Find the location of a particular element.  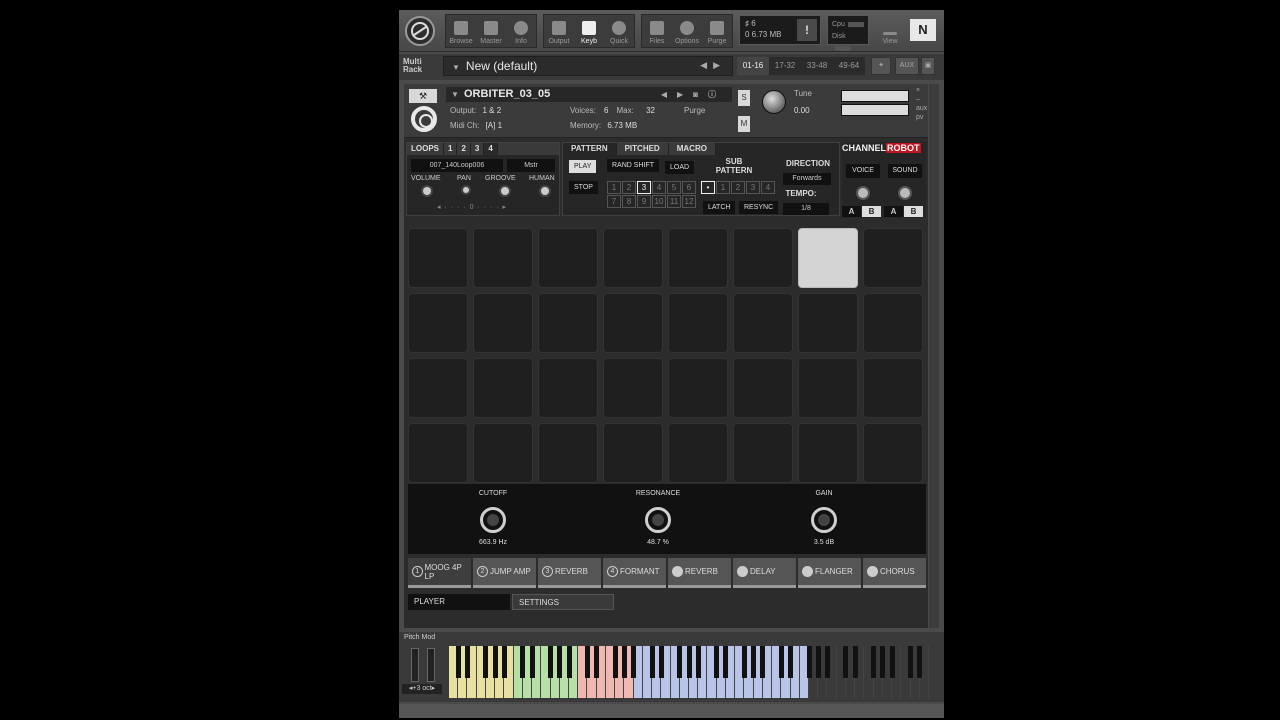

info-button: Info is located at coordinates (521, 31).